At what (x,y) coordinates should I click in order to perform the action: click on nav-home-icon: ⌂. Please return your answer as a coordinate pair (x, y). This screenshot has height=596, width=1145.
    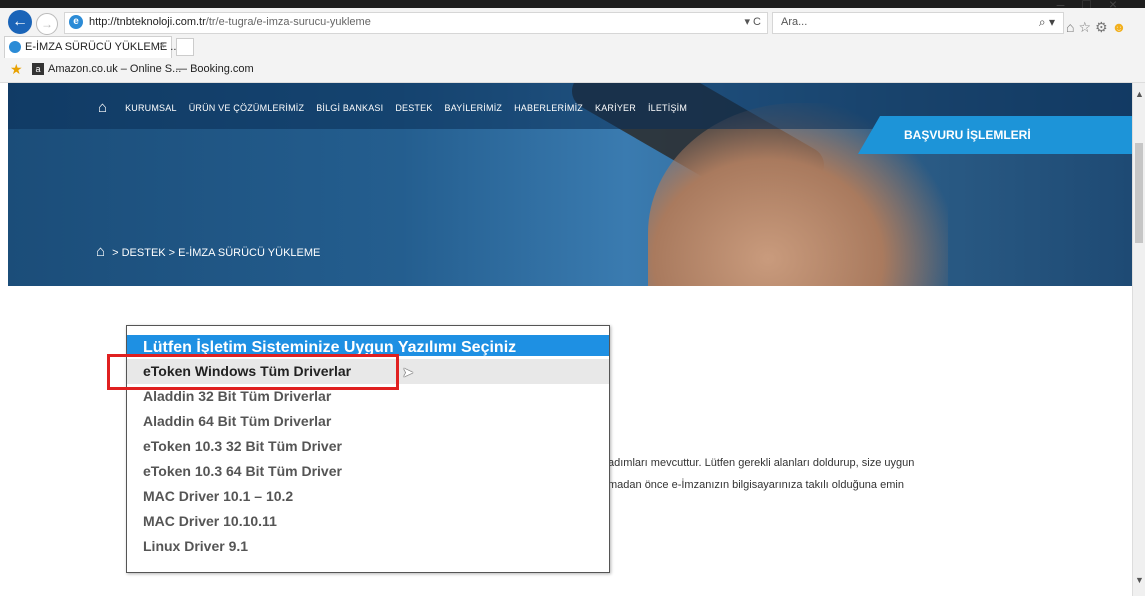
    Looking at the image, I should click on (102, 107).